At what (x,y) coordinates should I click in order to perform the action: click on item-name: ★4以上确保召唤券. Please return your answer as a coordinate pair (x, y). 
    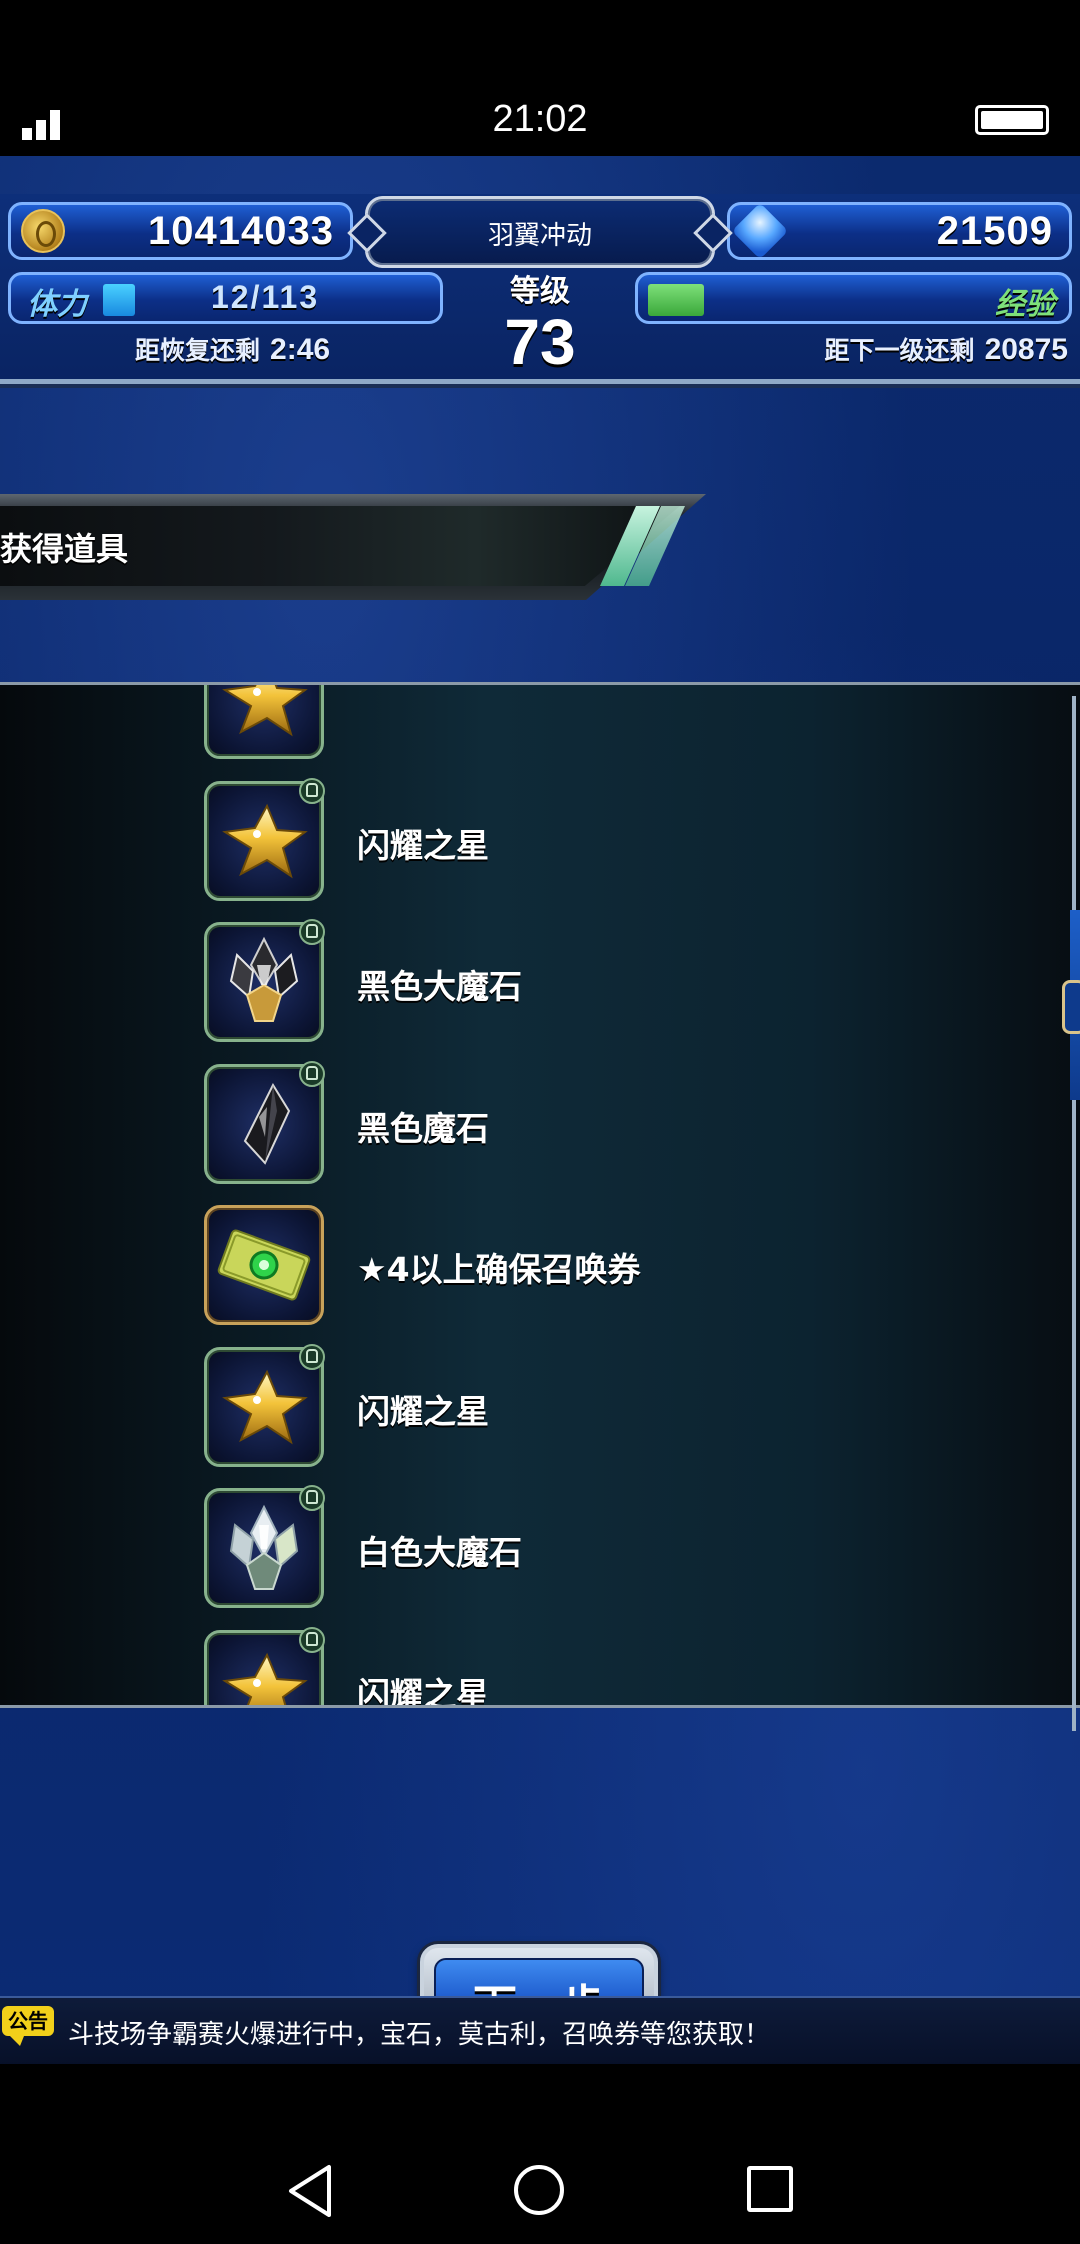
    Looking at the image, I should click on (499, 1269).